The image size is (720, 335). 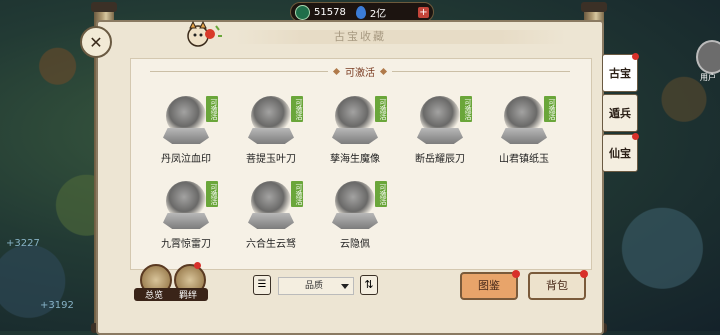 I want to click on close-button: ✕, so click(x=96, y=42).